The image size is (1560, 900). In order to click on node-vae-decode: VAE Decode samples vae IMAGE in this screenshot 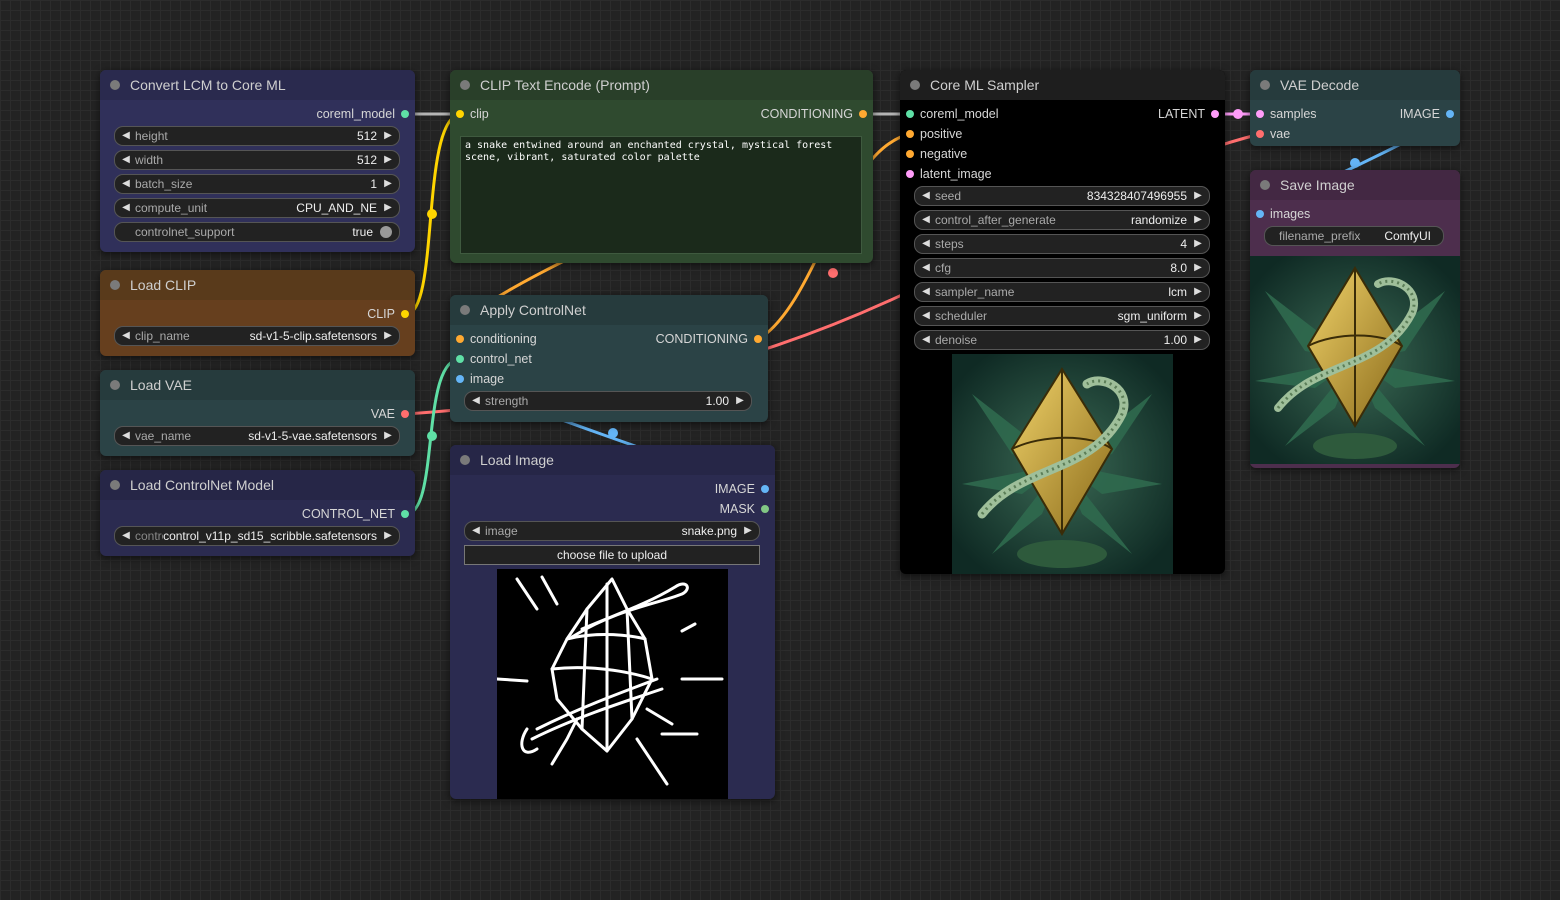, I will do `click(1355, 108)`.